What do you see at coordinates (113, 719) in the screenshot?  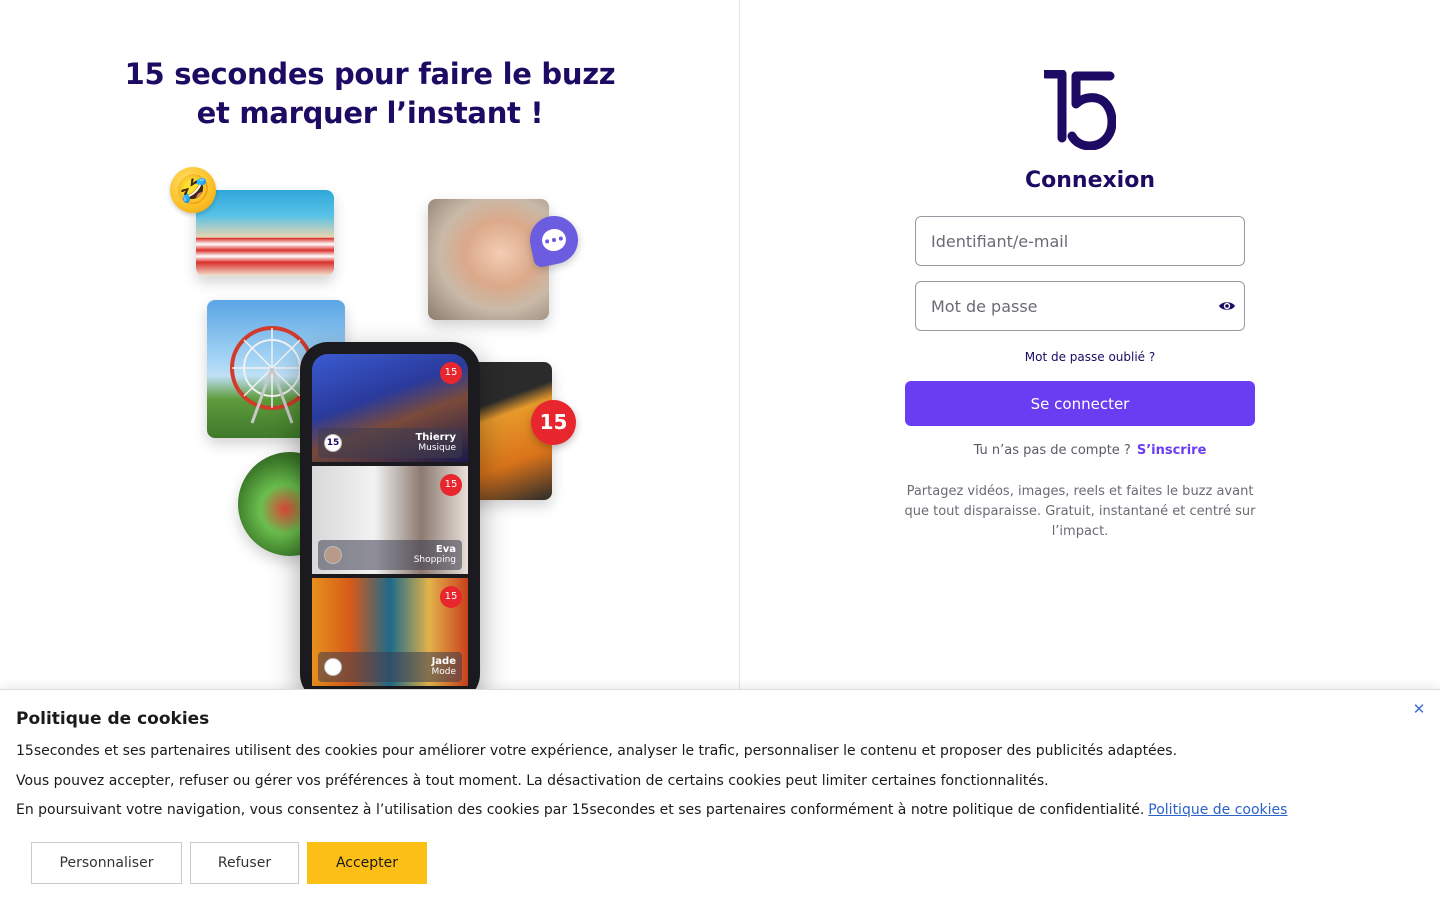 I see `cookie-title: Politique de cookies` at bounding box center [113, 719].